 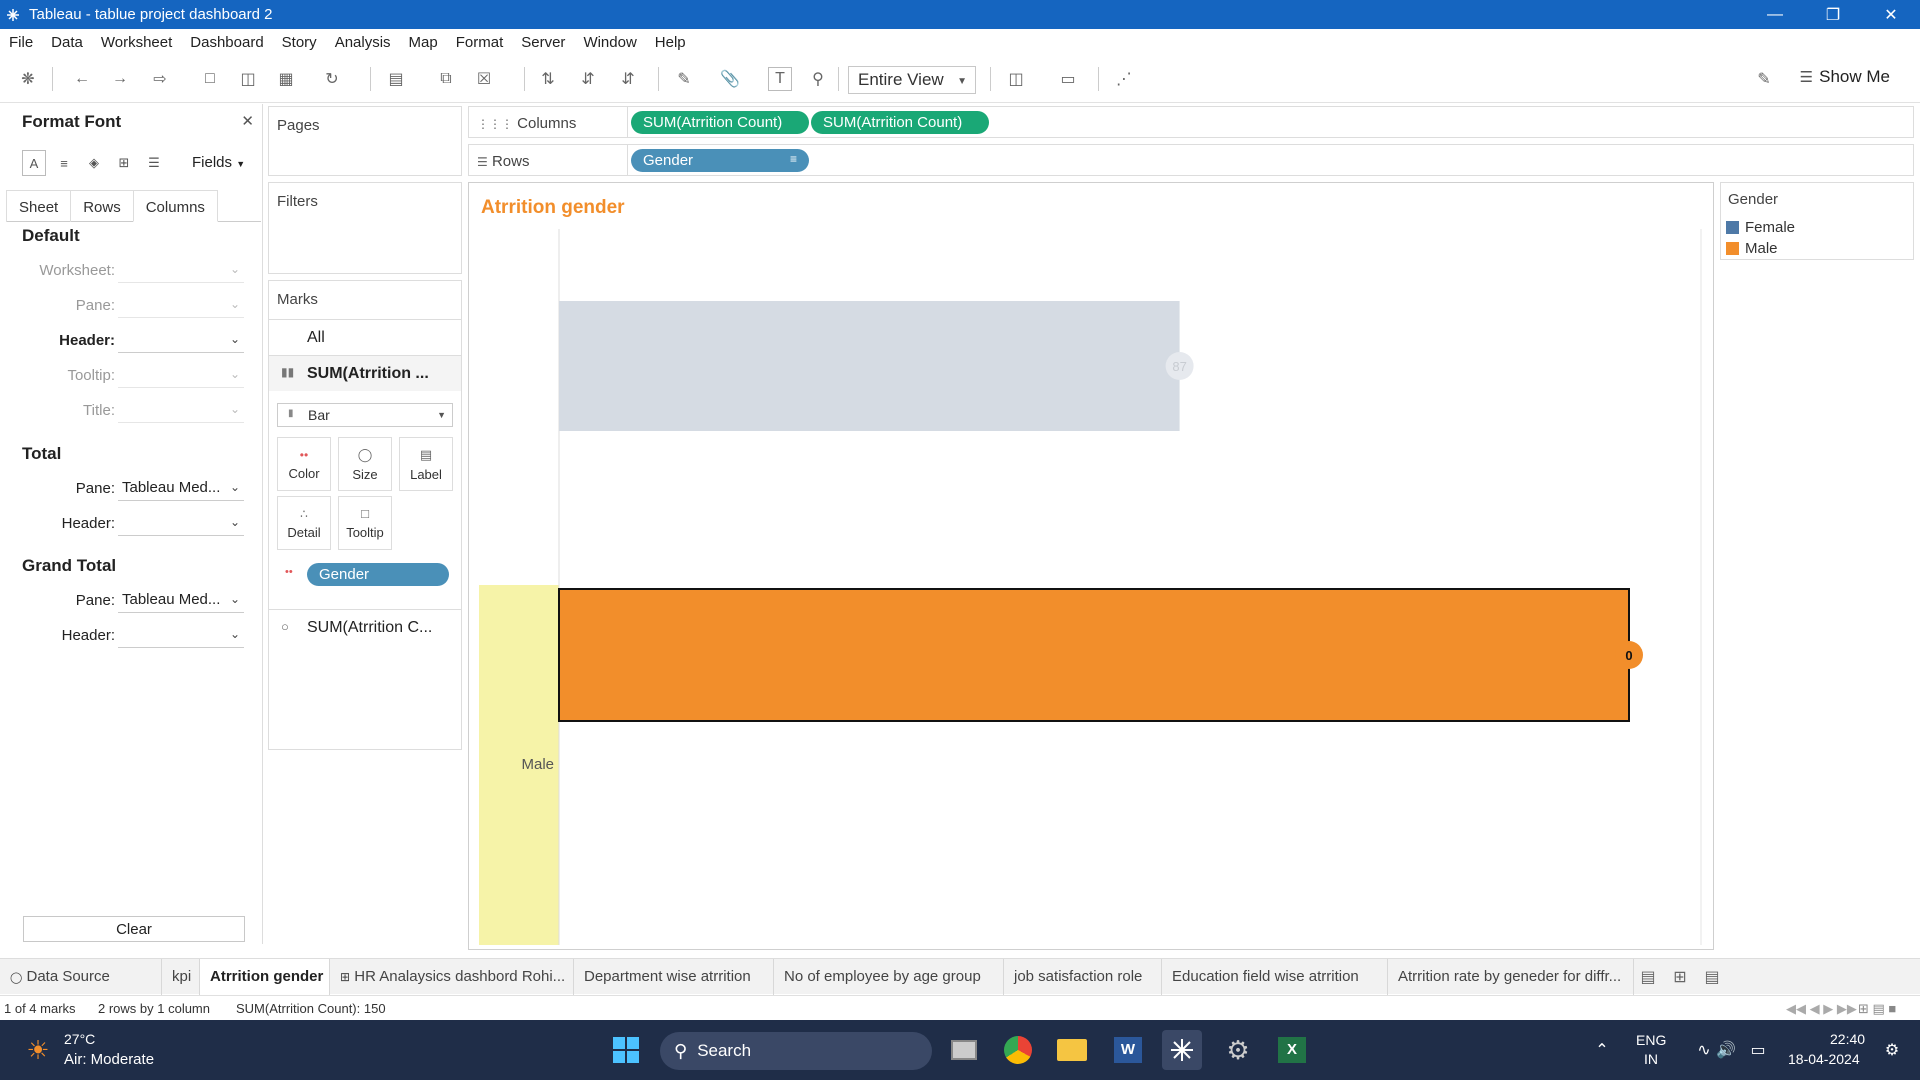 What do you see at coordinates (120, 79) in the screenshot?
I see `redo-icon: →` at bounding box center [120, 79].